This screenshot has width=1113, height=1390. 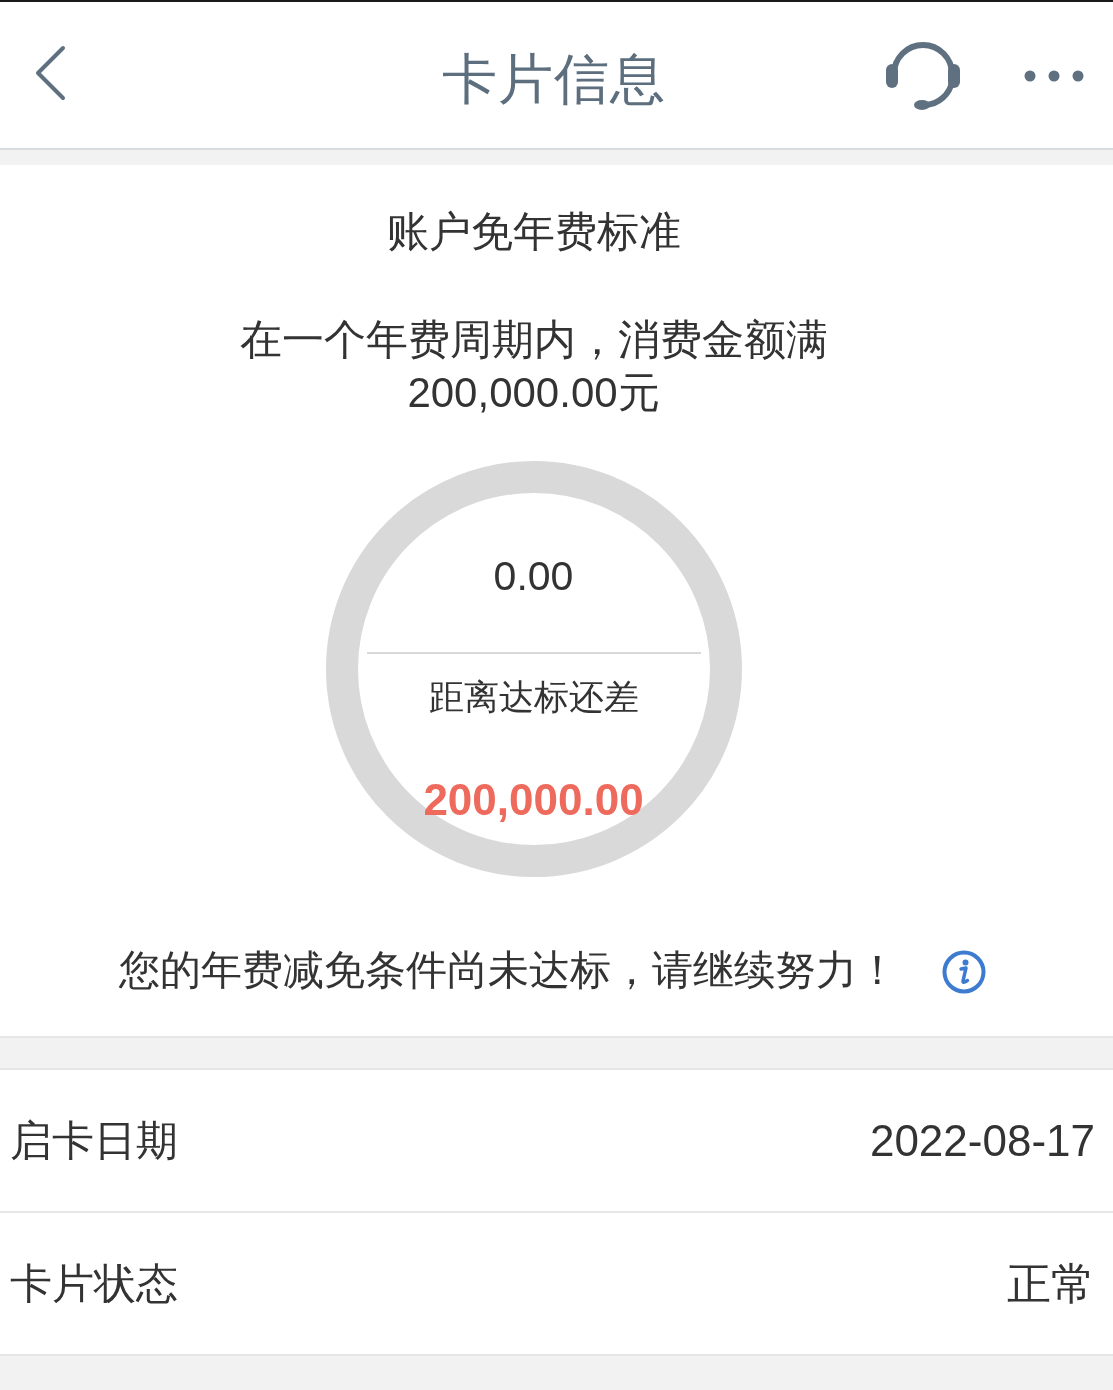 What do you see at coordinates (533, 800) in the screenshot?
I see `remaining-amount: 200,000.00` at bounding box center [533, 800].